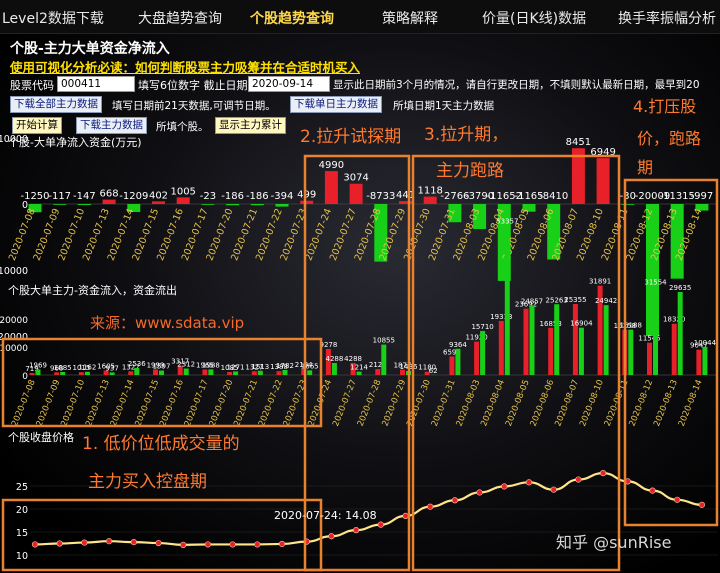 The height and width of the screenshot is (573, 720). Describe the element at coordinates (22, 533) in the screenshot. I see `chart3-ytick-label: 15` at that location.